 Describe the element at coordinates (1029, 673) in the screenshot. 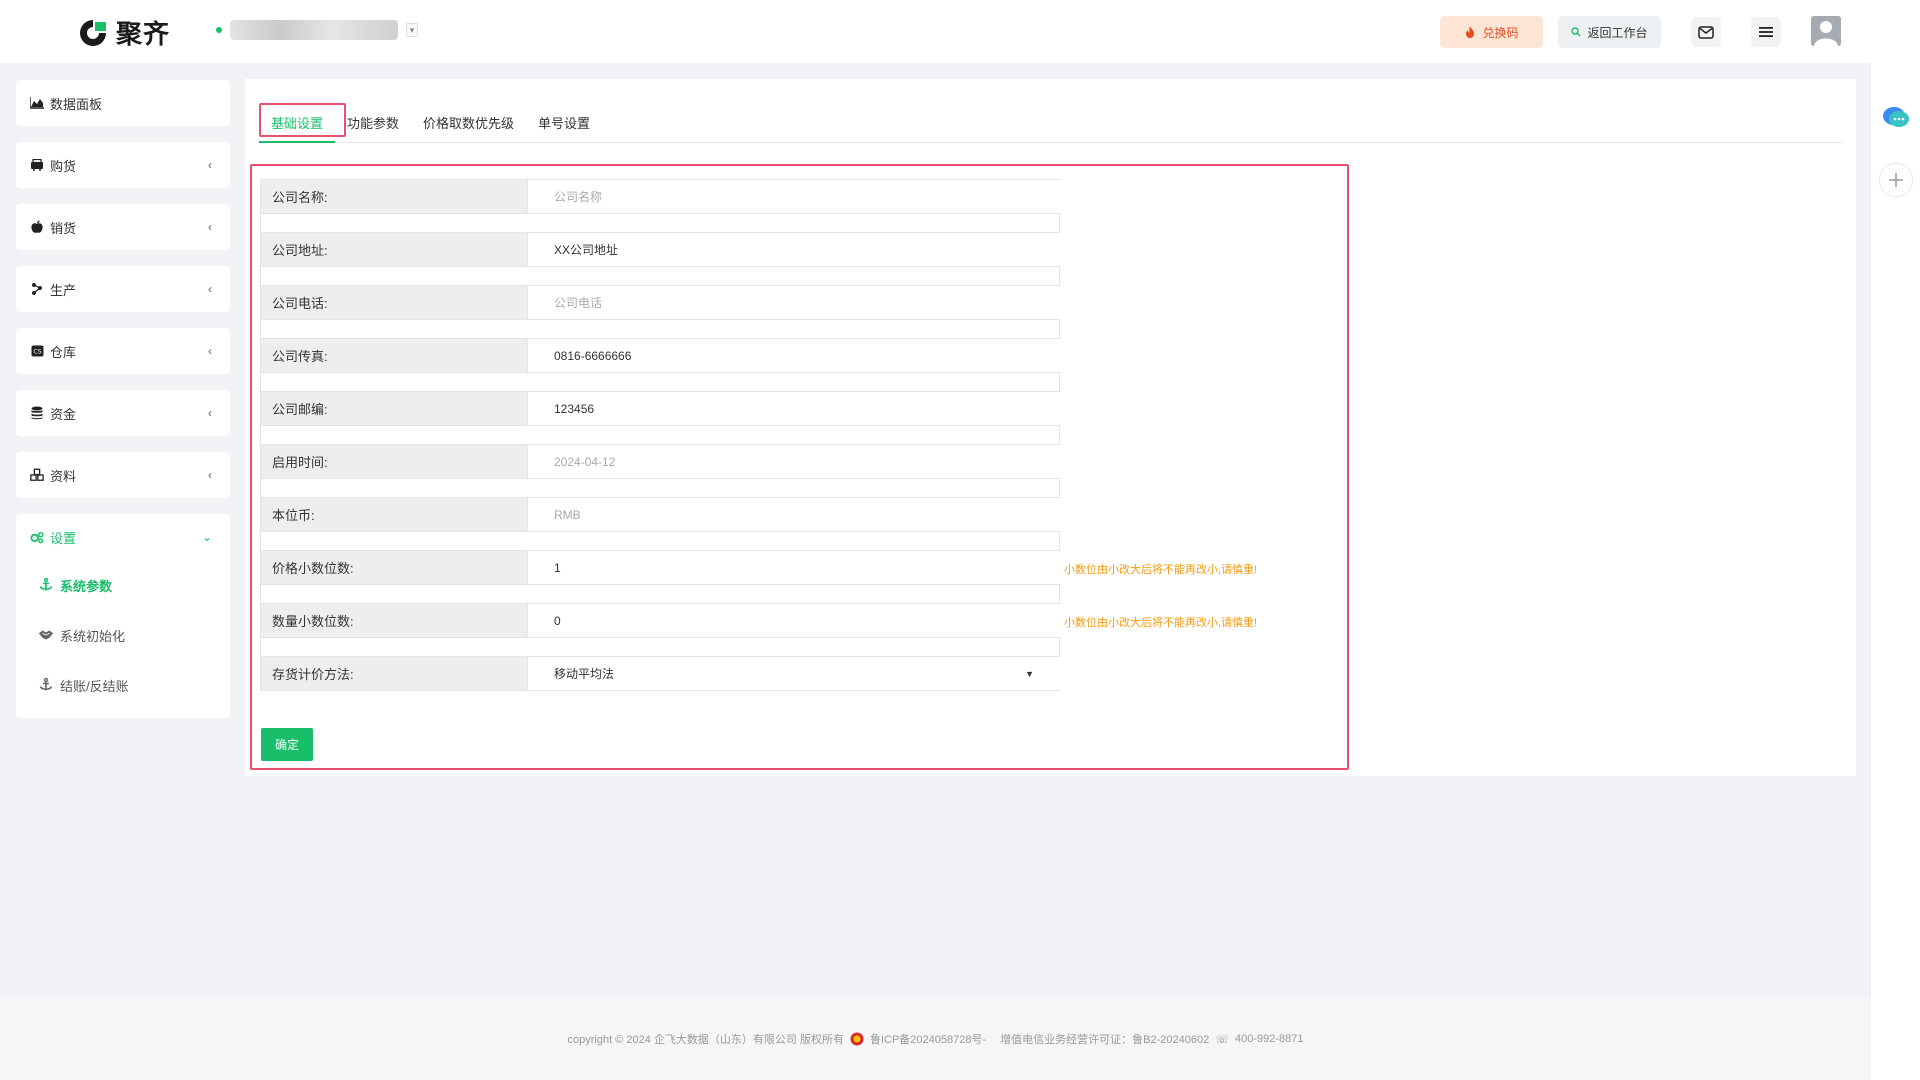

I see `caret-down-icon: ▼` at that location.